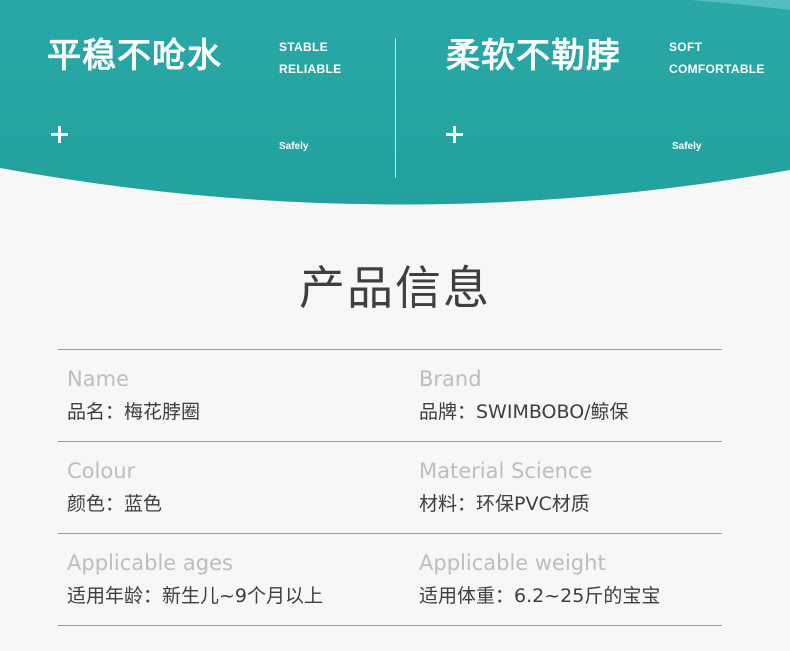  What do you see at coordinates (232, 579) in the screenshot?
I see `info-cell-ages: Applicable ages 适用年龄：新生儿~9个月以上` at bounding box center [232, 579].